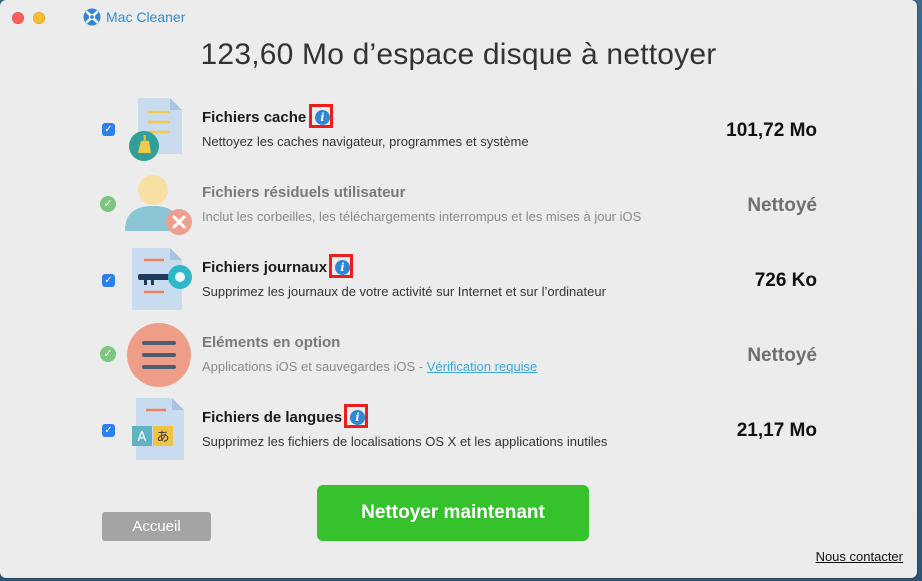  What do you see at coordinates (304, 192) in the screenshot?
I see `row-title: Fichiers résiduels utilisateur` at bounding box center [304, 192].